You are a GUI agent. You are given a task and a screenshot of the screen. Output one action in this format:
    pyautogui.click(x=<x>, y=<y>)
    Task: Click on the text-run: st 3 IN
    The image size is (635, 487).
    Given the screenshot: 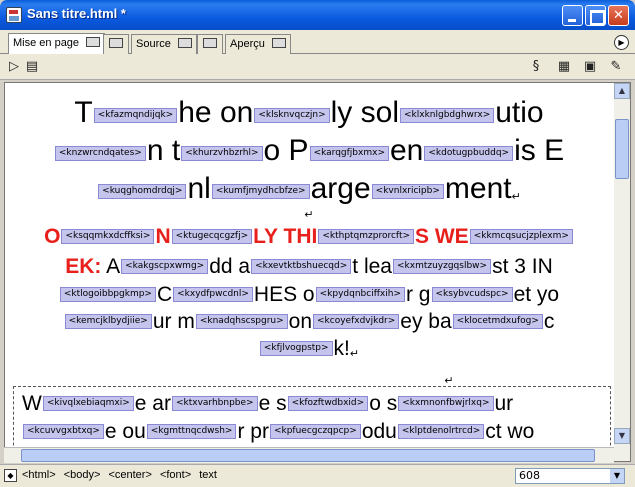 What is the action you would take?
    pyautogui.click(x=522, y=266)
    